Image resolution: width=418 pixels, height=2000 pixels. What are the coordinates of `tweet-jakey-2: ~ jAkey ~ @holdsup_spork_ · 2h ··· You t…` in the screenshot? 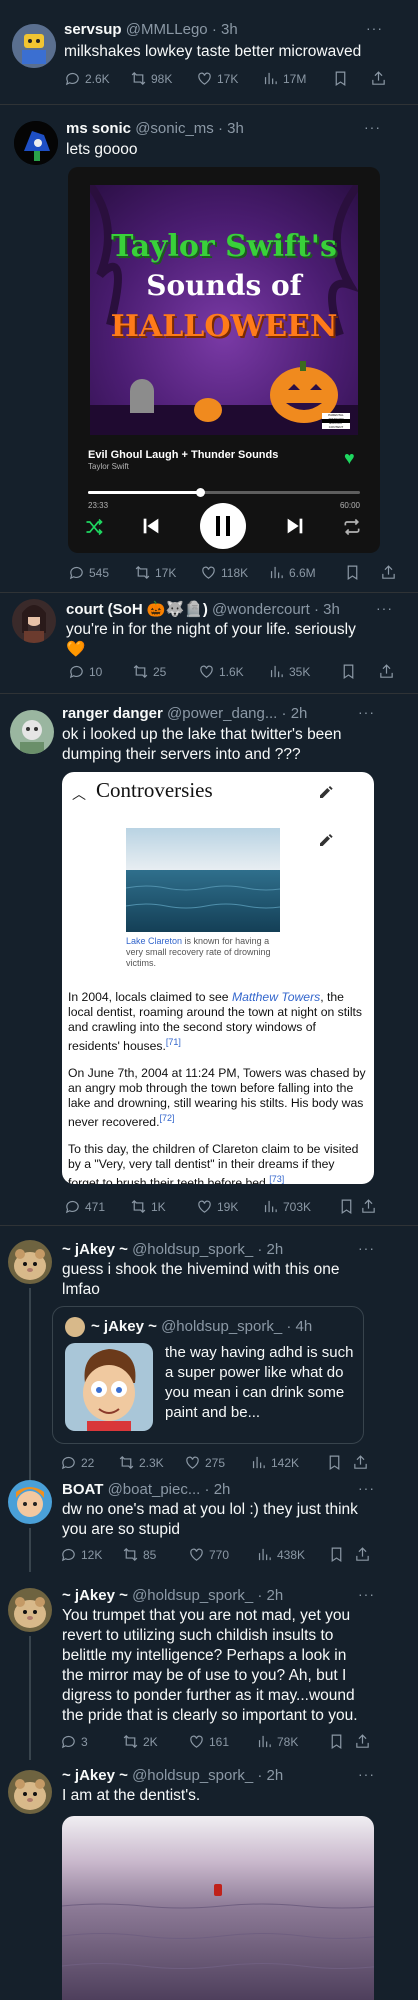 It's located at (209, 1671).